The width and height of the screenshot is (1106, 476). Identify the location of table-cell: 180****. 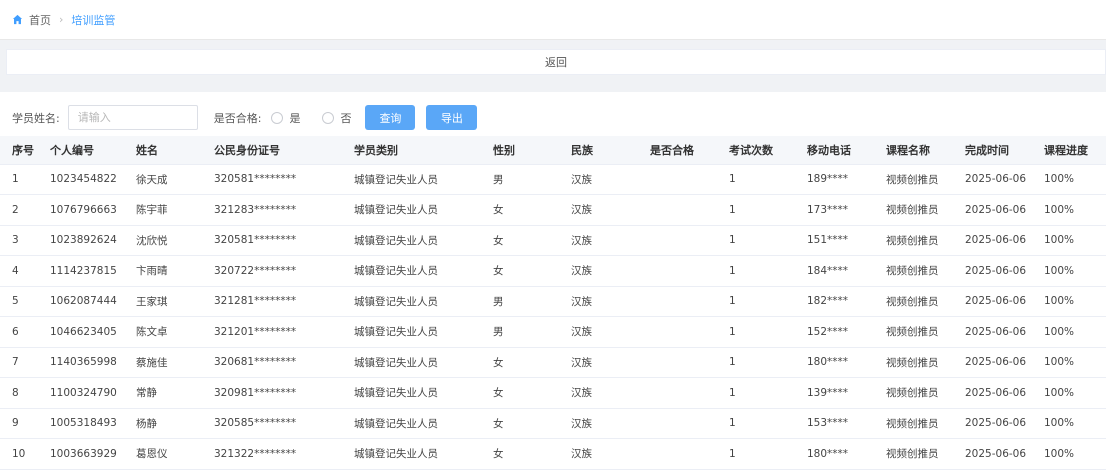
(834, 362).